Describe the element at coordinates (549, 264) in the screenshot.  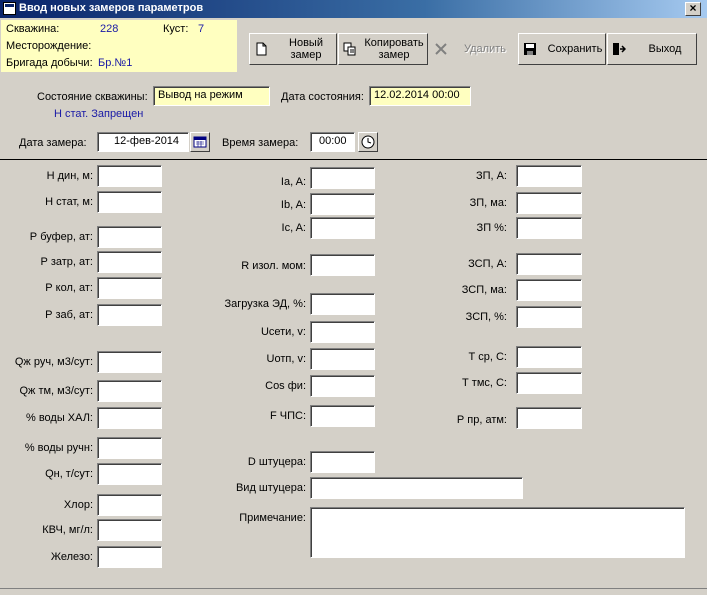
I see `zsp-a-input` at that location.